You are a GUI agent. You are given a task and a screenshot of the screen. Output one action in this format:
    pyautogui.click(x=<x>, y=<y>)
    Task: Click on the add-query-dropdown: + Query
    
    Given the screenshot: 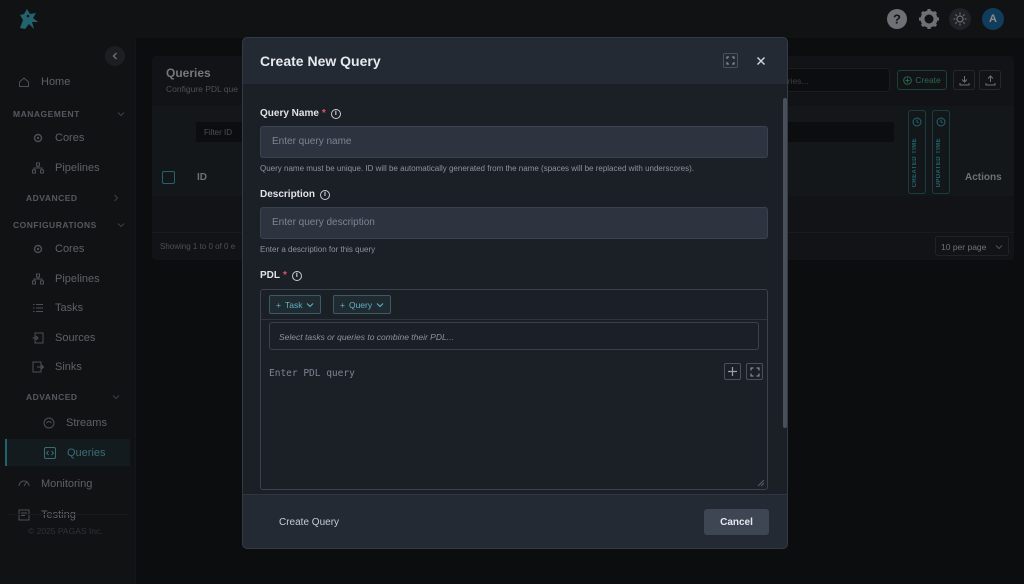 What is the action you would take?
    pyautogui.click(x=362, y=304)
    